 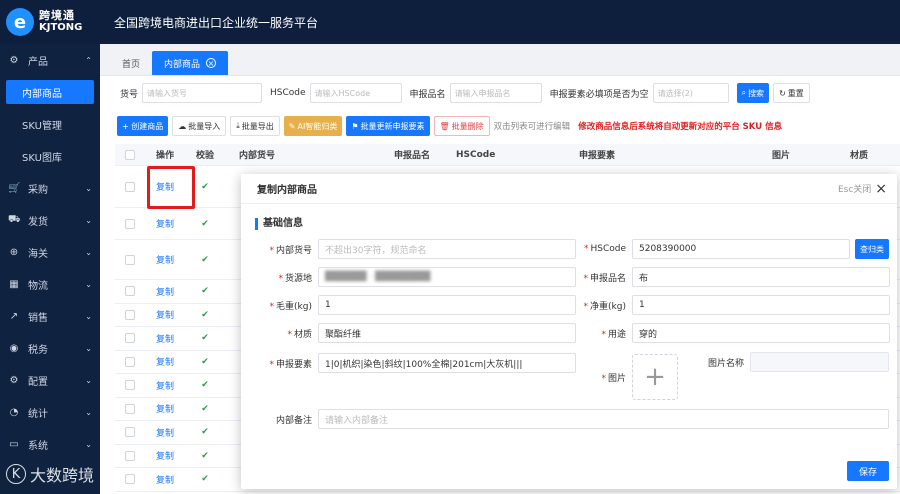 I want to click on create-product-button: + 创建商品, so click(x=143, y=126).